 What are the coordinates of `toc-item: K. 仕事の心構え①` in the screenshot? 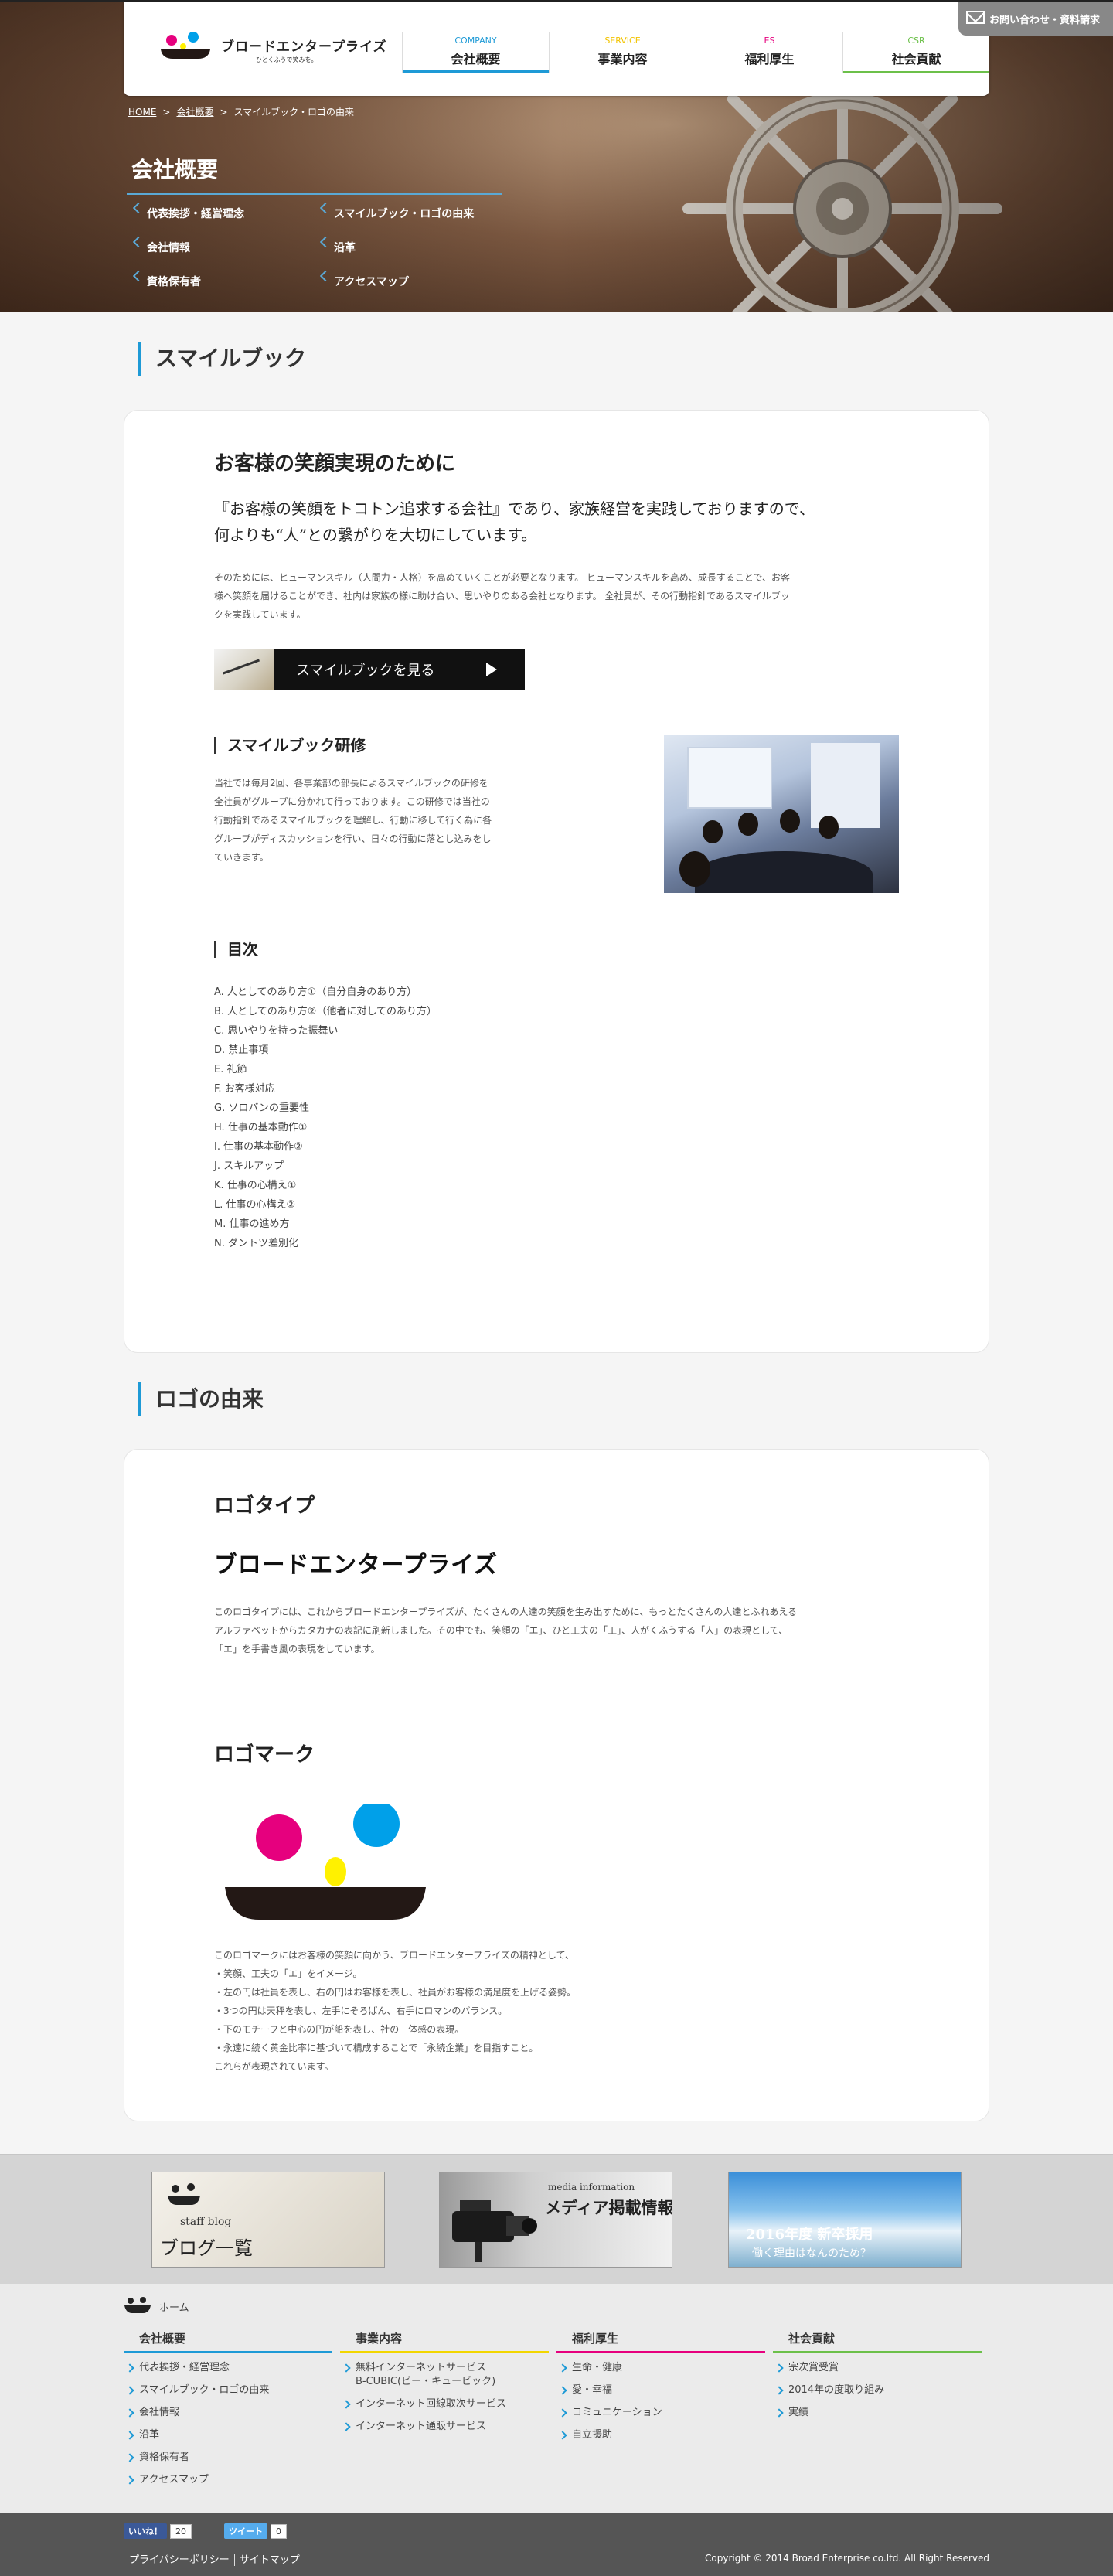 It's located at (255, 1185).